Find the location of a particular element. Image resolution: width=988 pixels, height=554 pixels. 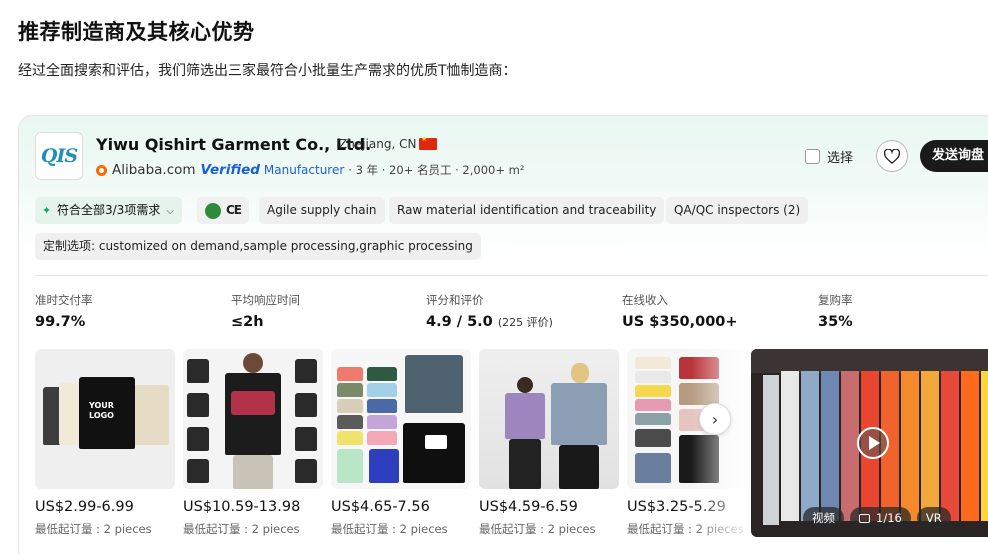

stat-value: 4.9 / 5.0 (225 评价) is located at coordinates (489, 322).